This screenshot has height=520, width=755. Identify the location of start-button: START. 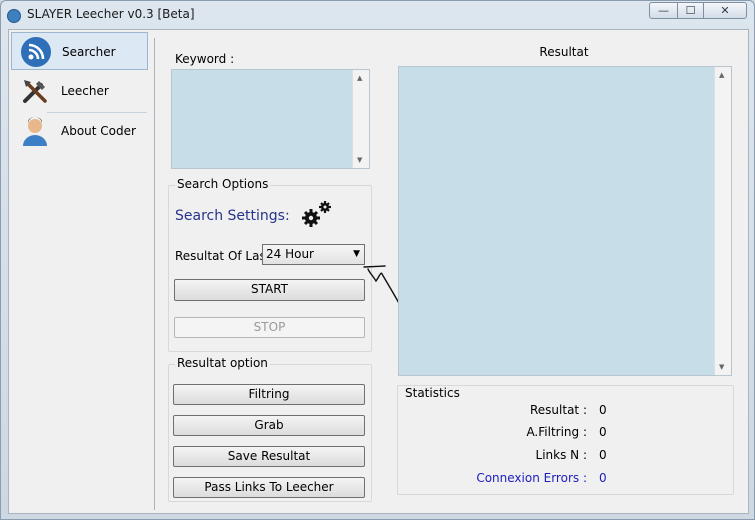
(269, 290).